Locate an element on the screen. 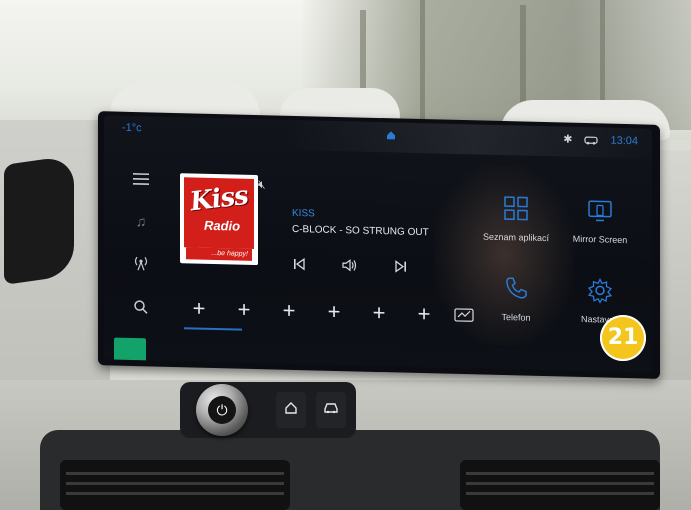 The image size is (691, 510). app-mirror-screen: Mirror Screen is located at coordinates (600, 220).